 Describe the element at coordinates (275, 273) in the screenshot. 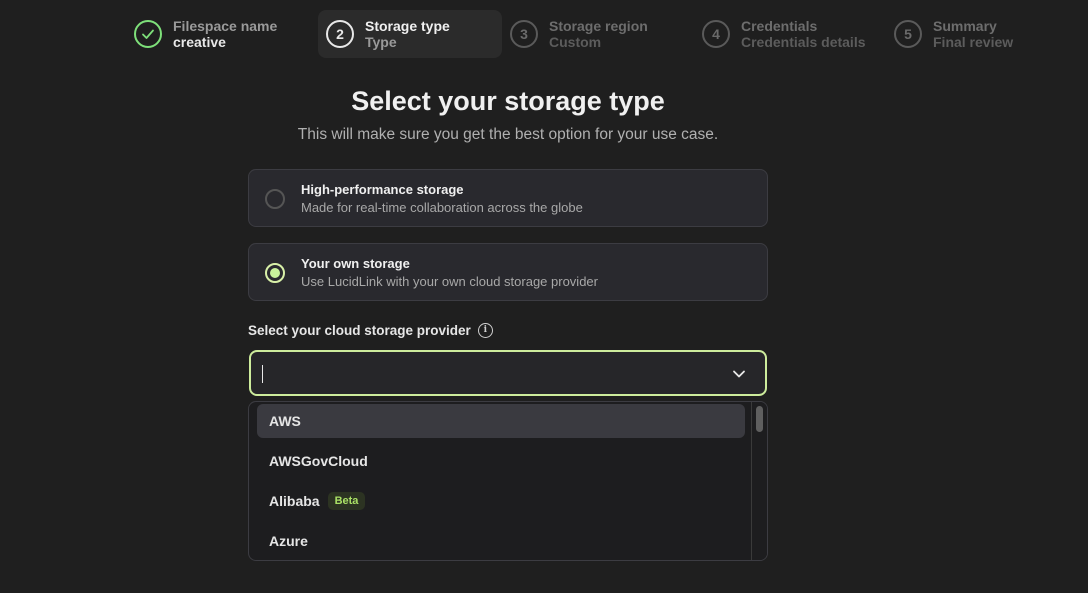

I see `radio-checked` at that location.